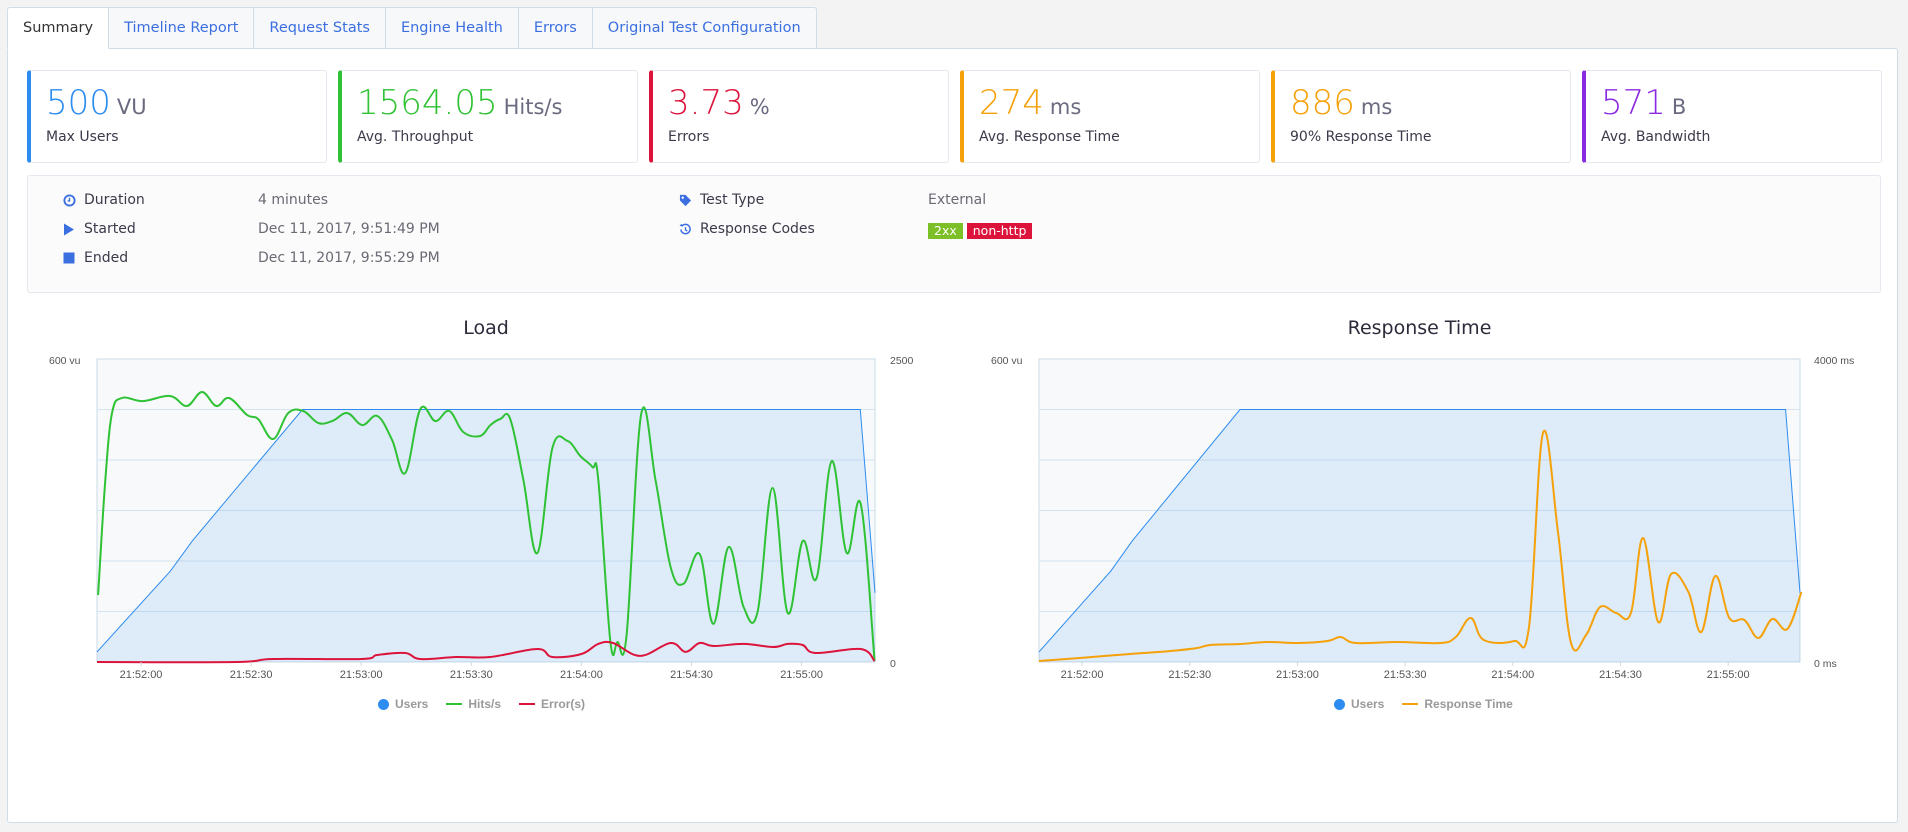 The image size is (1908, 832). I want to click on history-icon, so click(685, 229).